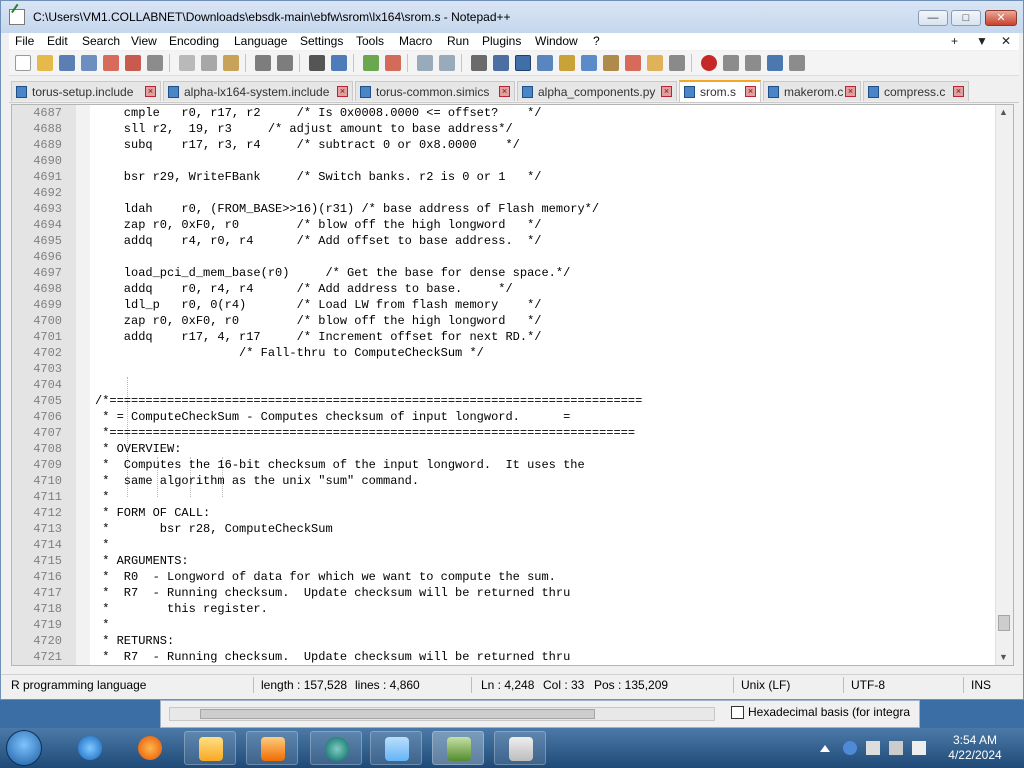 The width and height of the screenshot is (1024, 768). Describe the element at coordinates (504, 513) in the screenshot. I see `code-line: 4712 * FORM OF CALL:` at that location.